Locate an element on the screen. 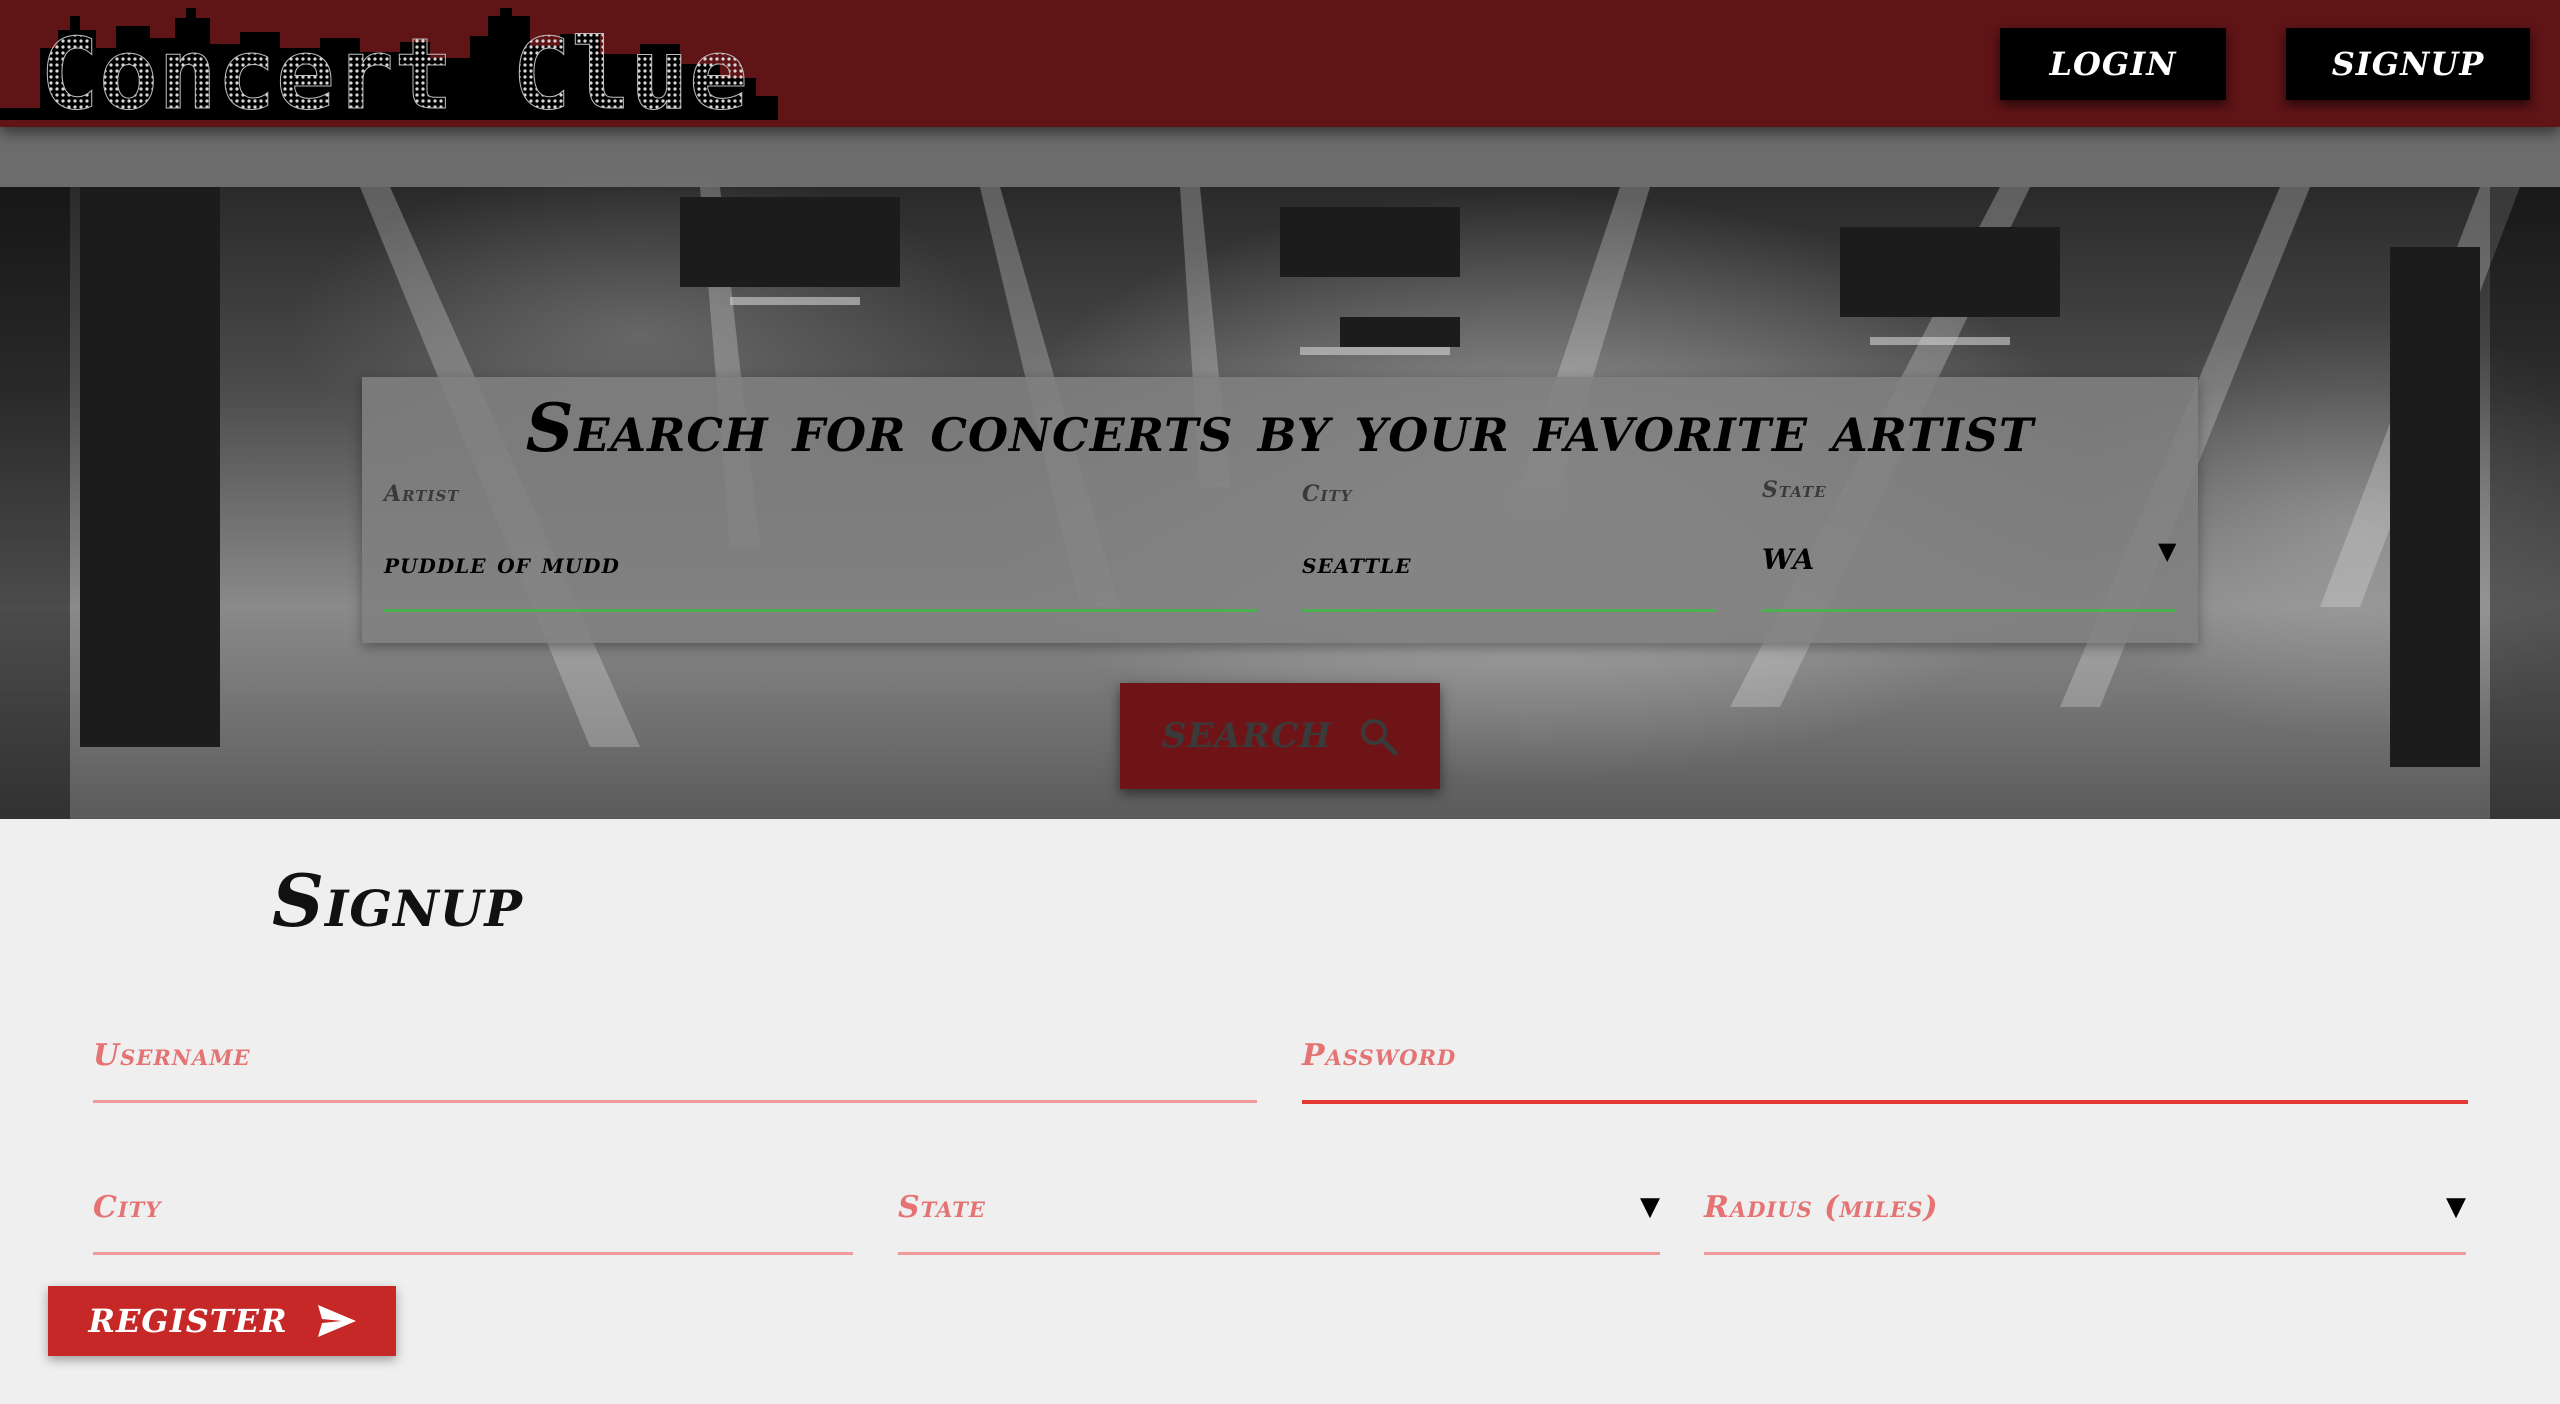 This screenshot has height=1404, width=2560. svg-text: Concert Clue is located at coordinates (394, 69).